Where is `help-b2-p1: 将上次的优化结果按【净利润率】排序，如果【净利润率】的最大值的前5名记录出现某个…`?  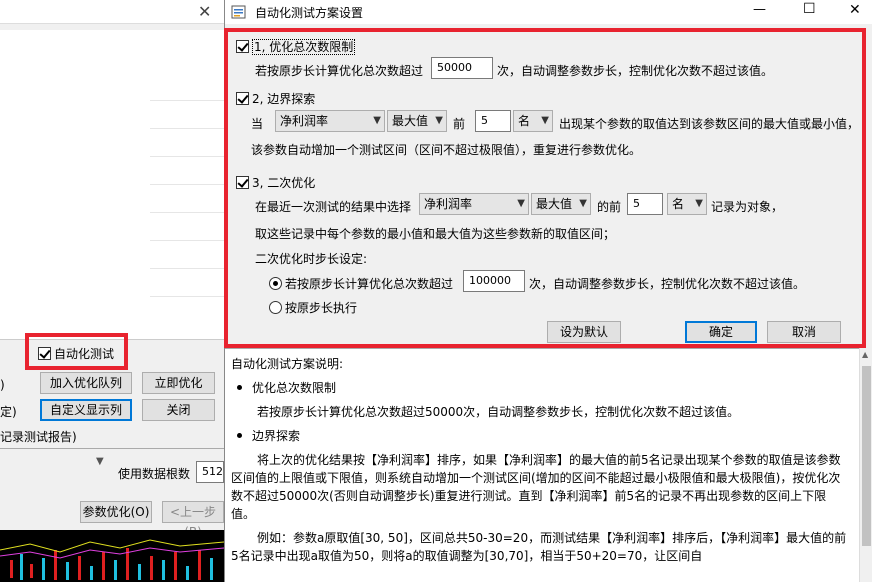
help-b2-p1: 将上次的优化结果按【净利润率】排序，如果【净利润率】的最大值的前5名记录出现某个… is located at coordinates (536, 487).